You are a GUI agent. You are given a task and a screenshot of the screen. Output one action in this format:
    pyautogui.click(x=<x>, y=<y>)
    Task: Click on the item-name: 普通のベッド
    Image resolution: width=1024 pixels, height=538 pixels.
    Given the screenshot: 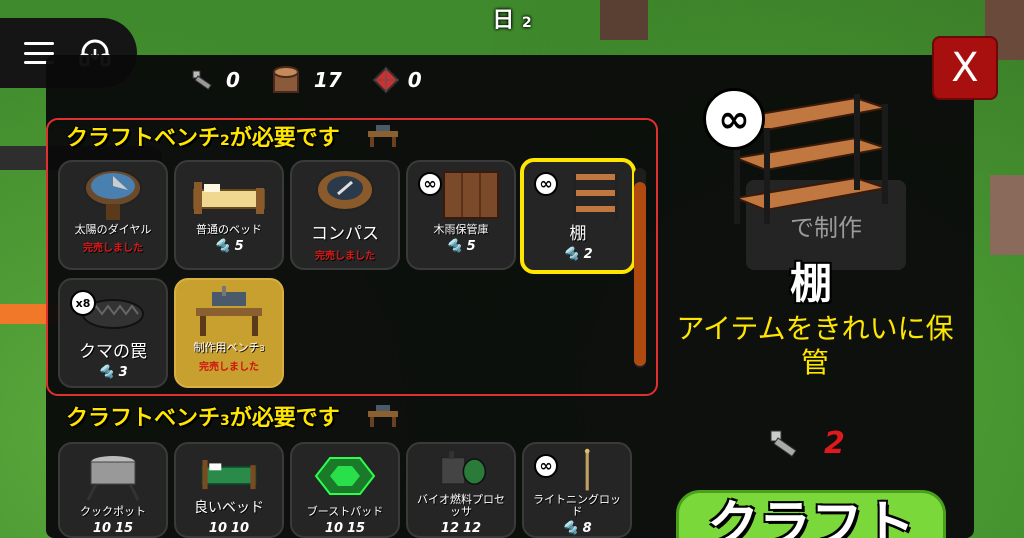 What is the action you would take?
    pyautogui.click(x=229, y=229)
    